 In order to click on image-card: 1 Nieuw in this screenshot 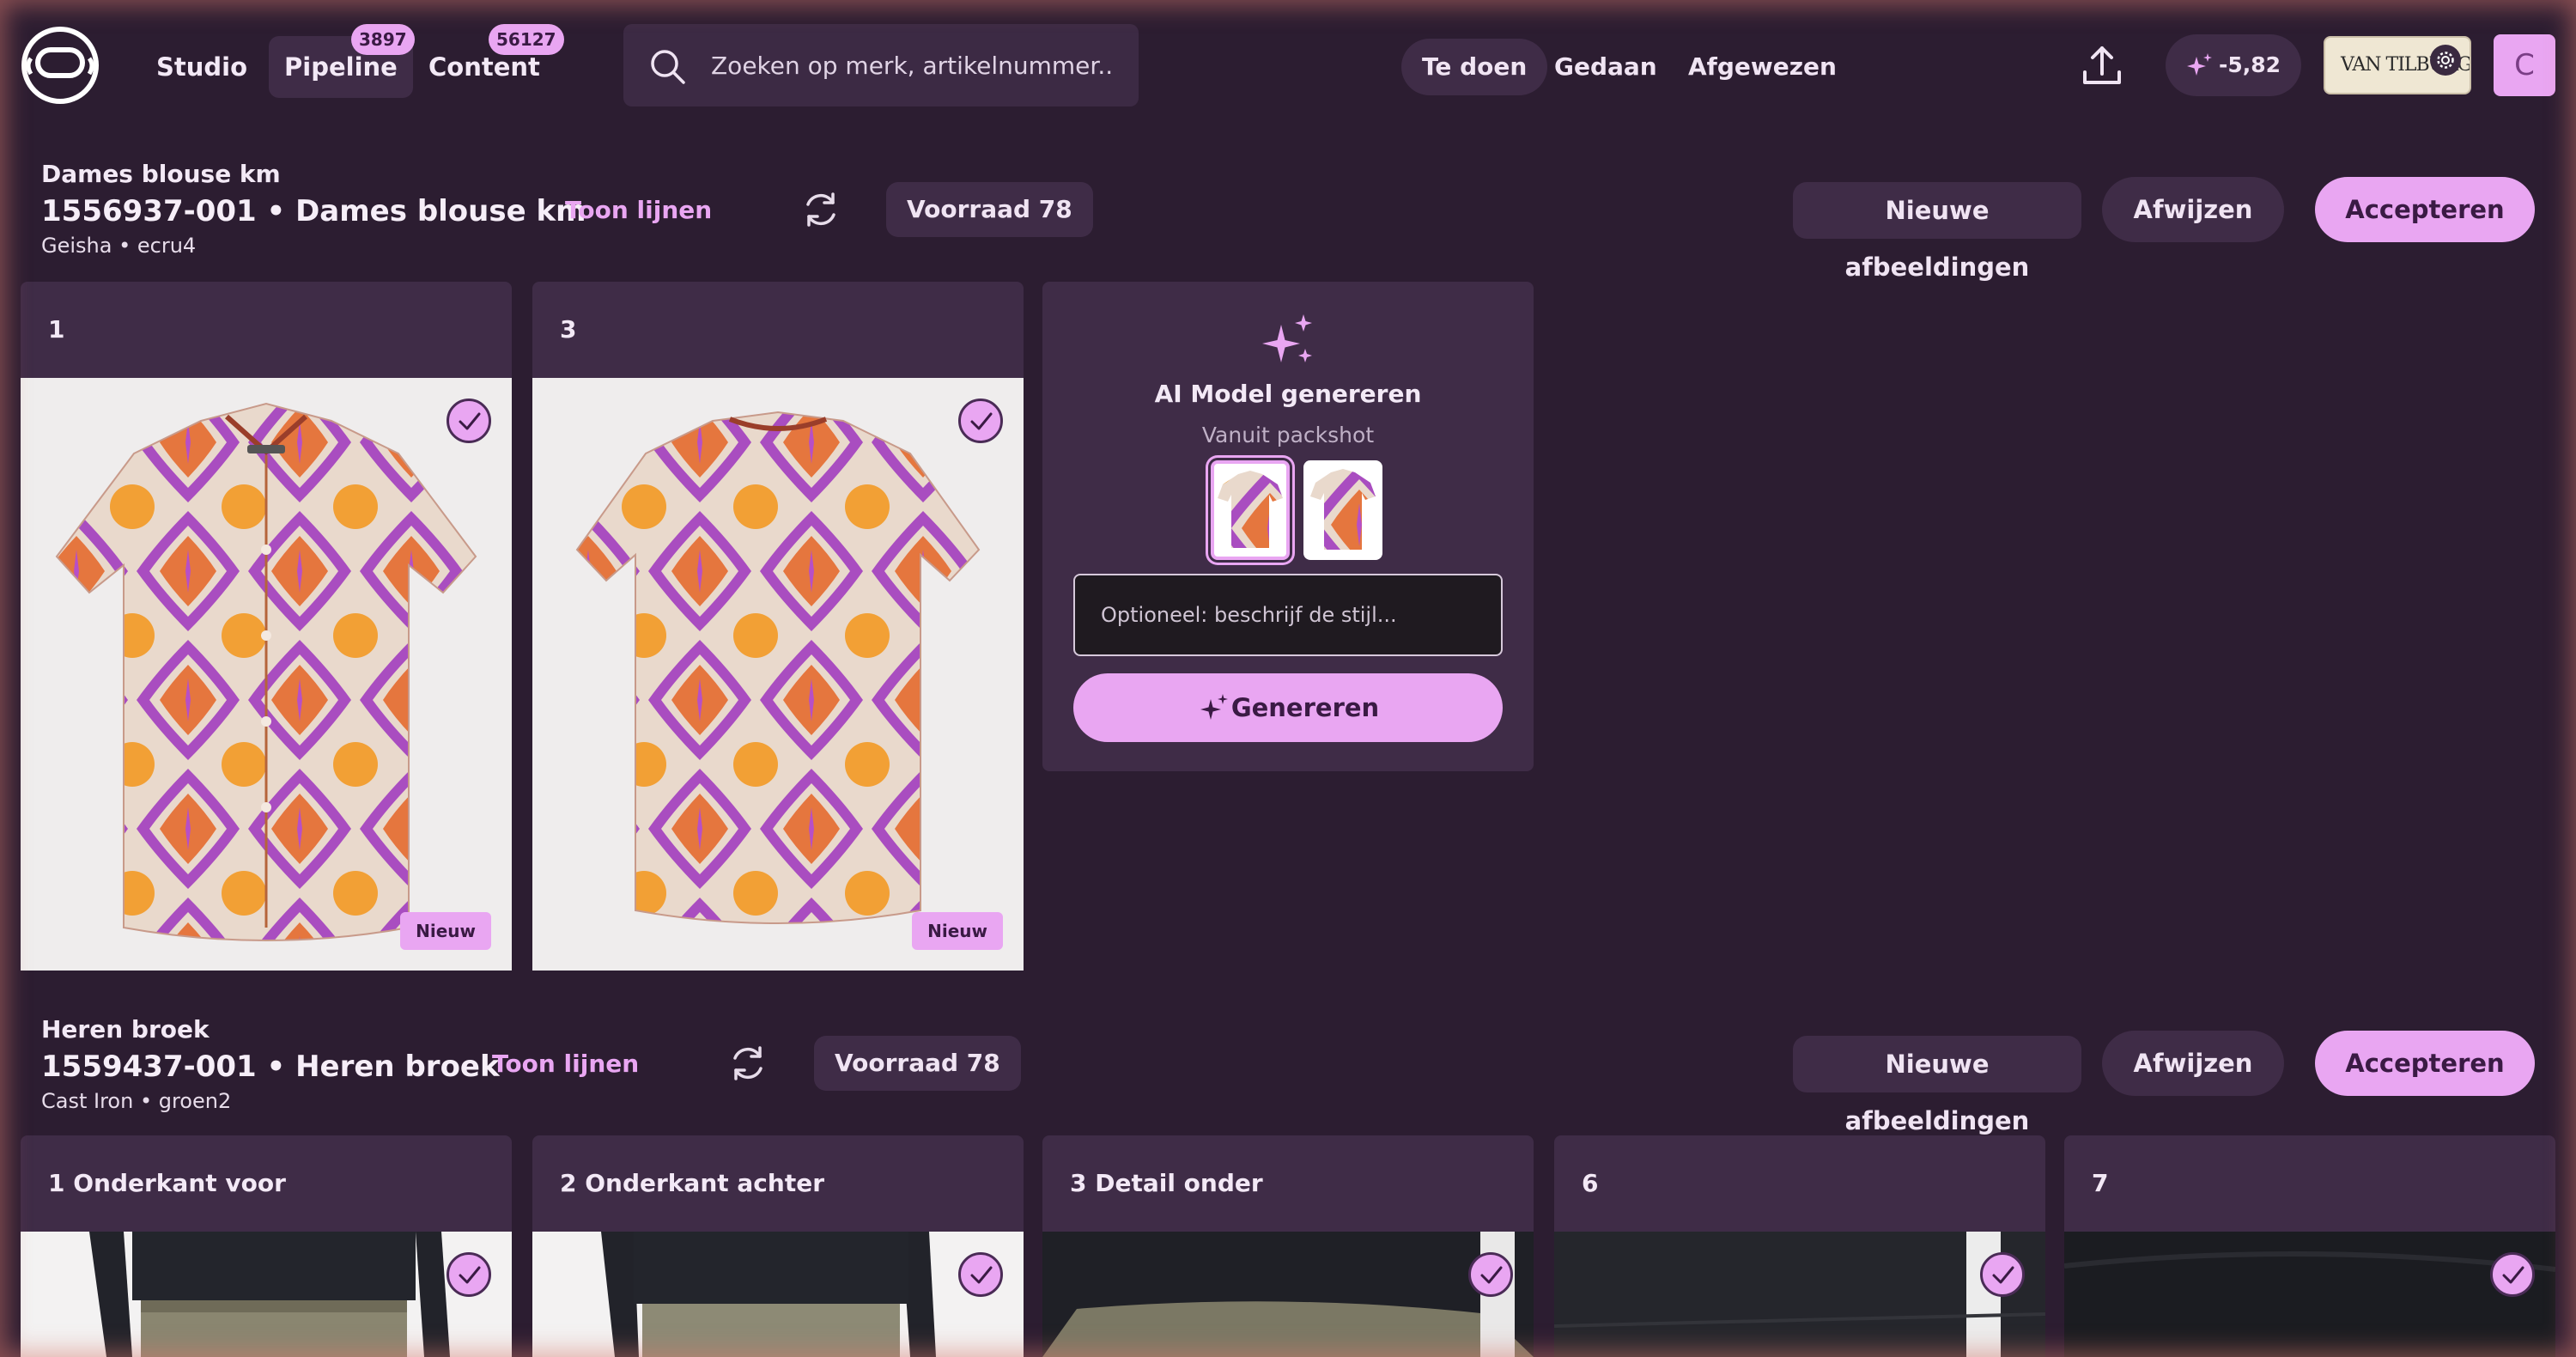, I will do `click(266, 626)`.